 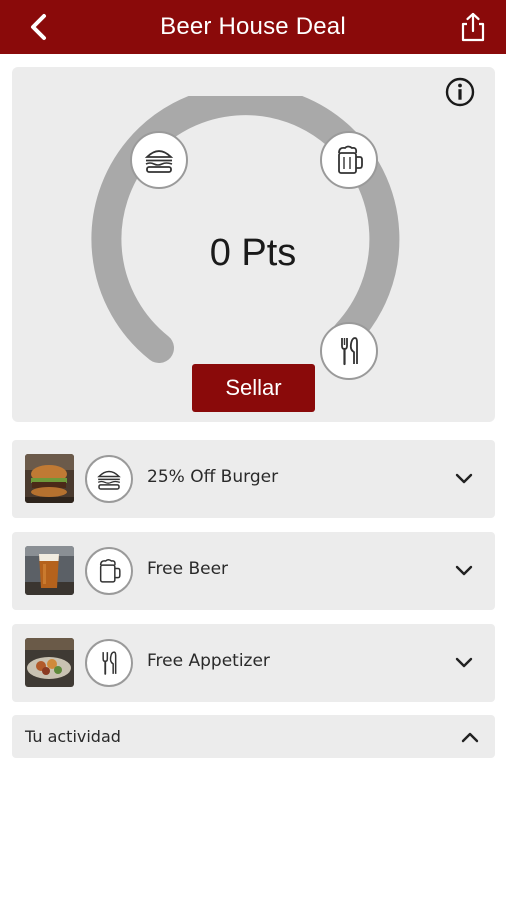 What do you see at coordinates (39, 27) in the screenshot?
I see `chevron-left-icon` at bounding box center [39, 27].